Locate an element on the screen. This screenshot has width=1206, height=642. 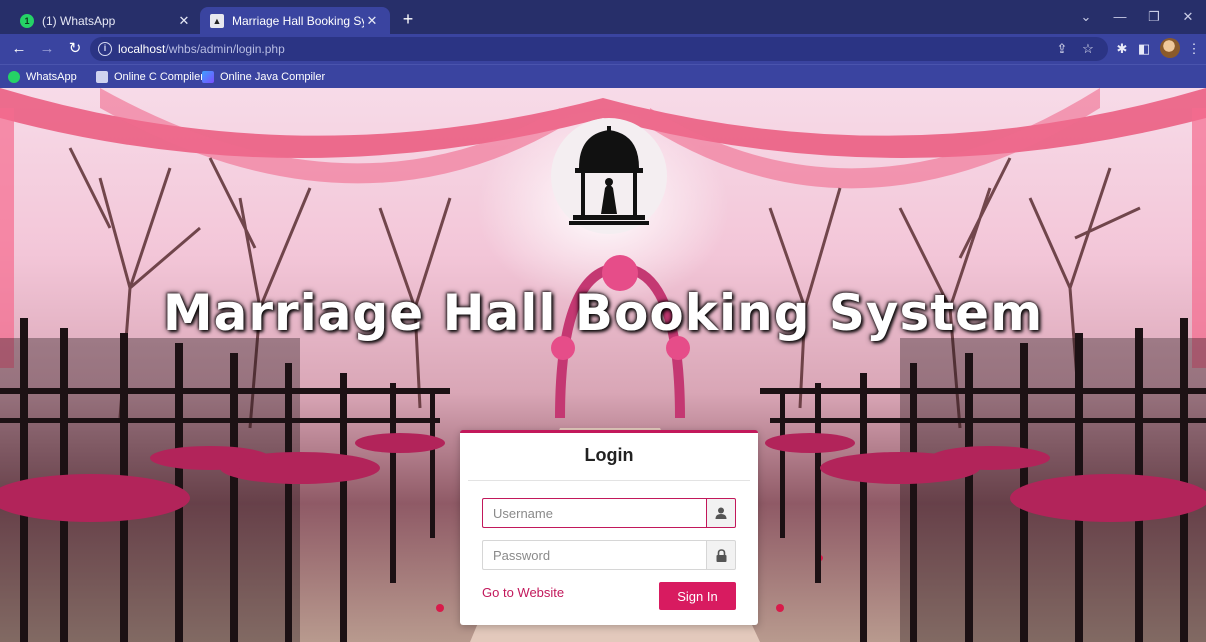
menu-icon: ⋮ is located at coordinates (1194, 49).